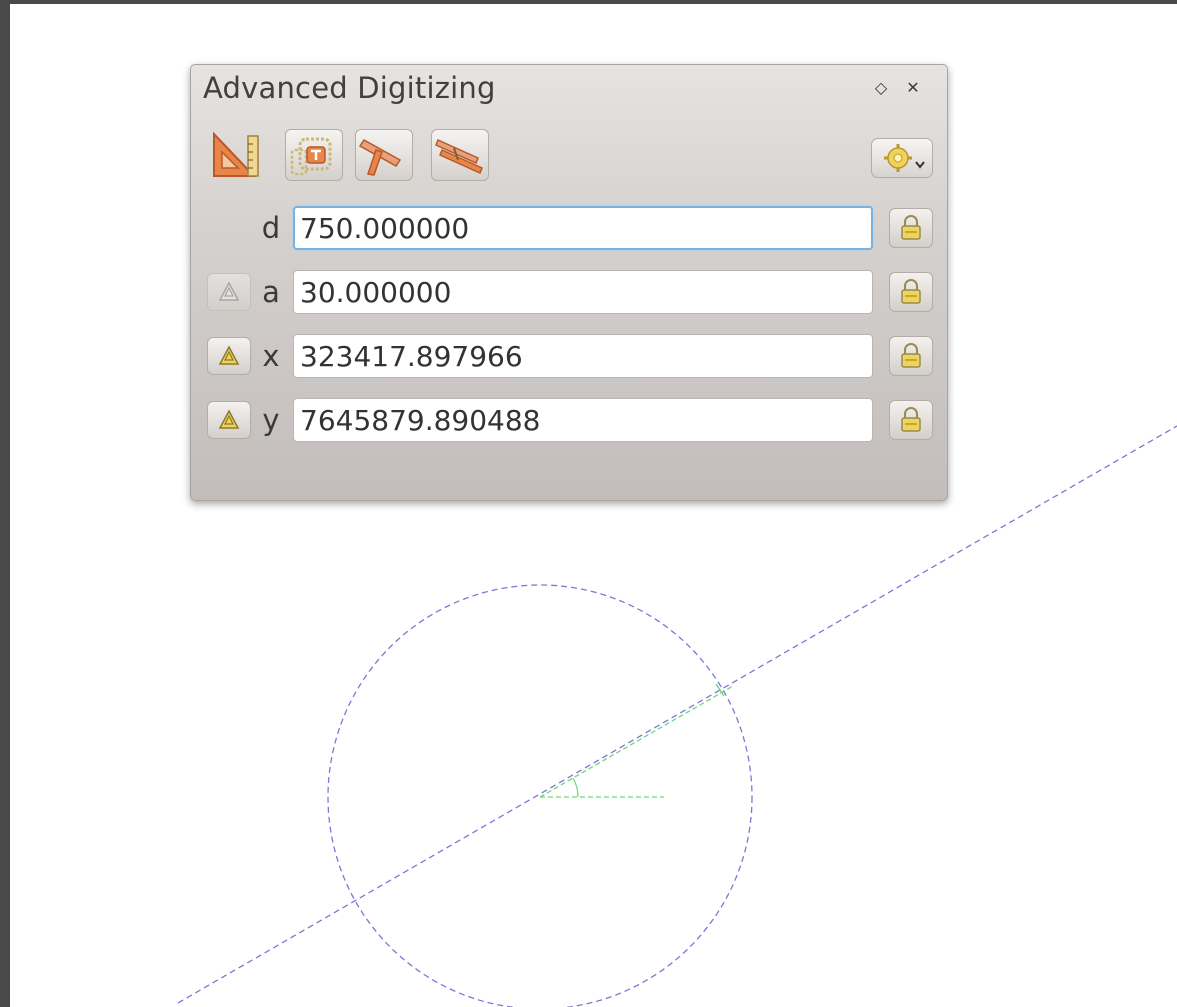 This screenshot has height=1007, width=1177. Describe the element at coordinates (575, 787) in the screenshot. I see `angle-arc` at that location.